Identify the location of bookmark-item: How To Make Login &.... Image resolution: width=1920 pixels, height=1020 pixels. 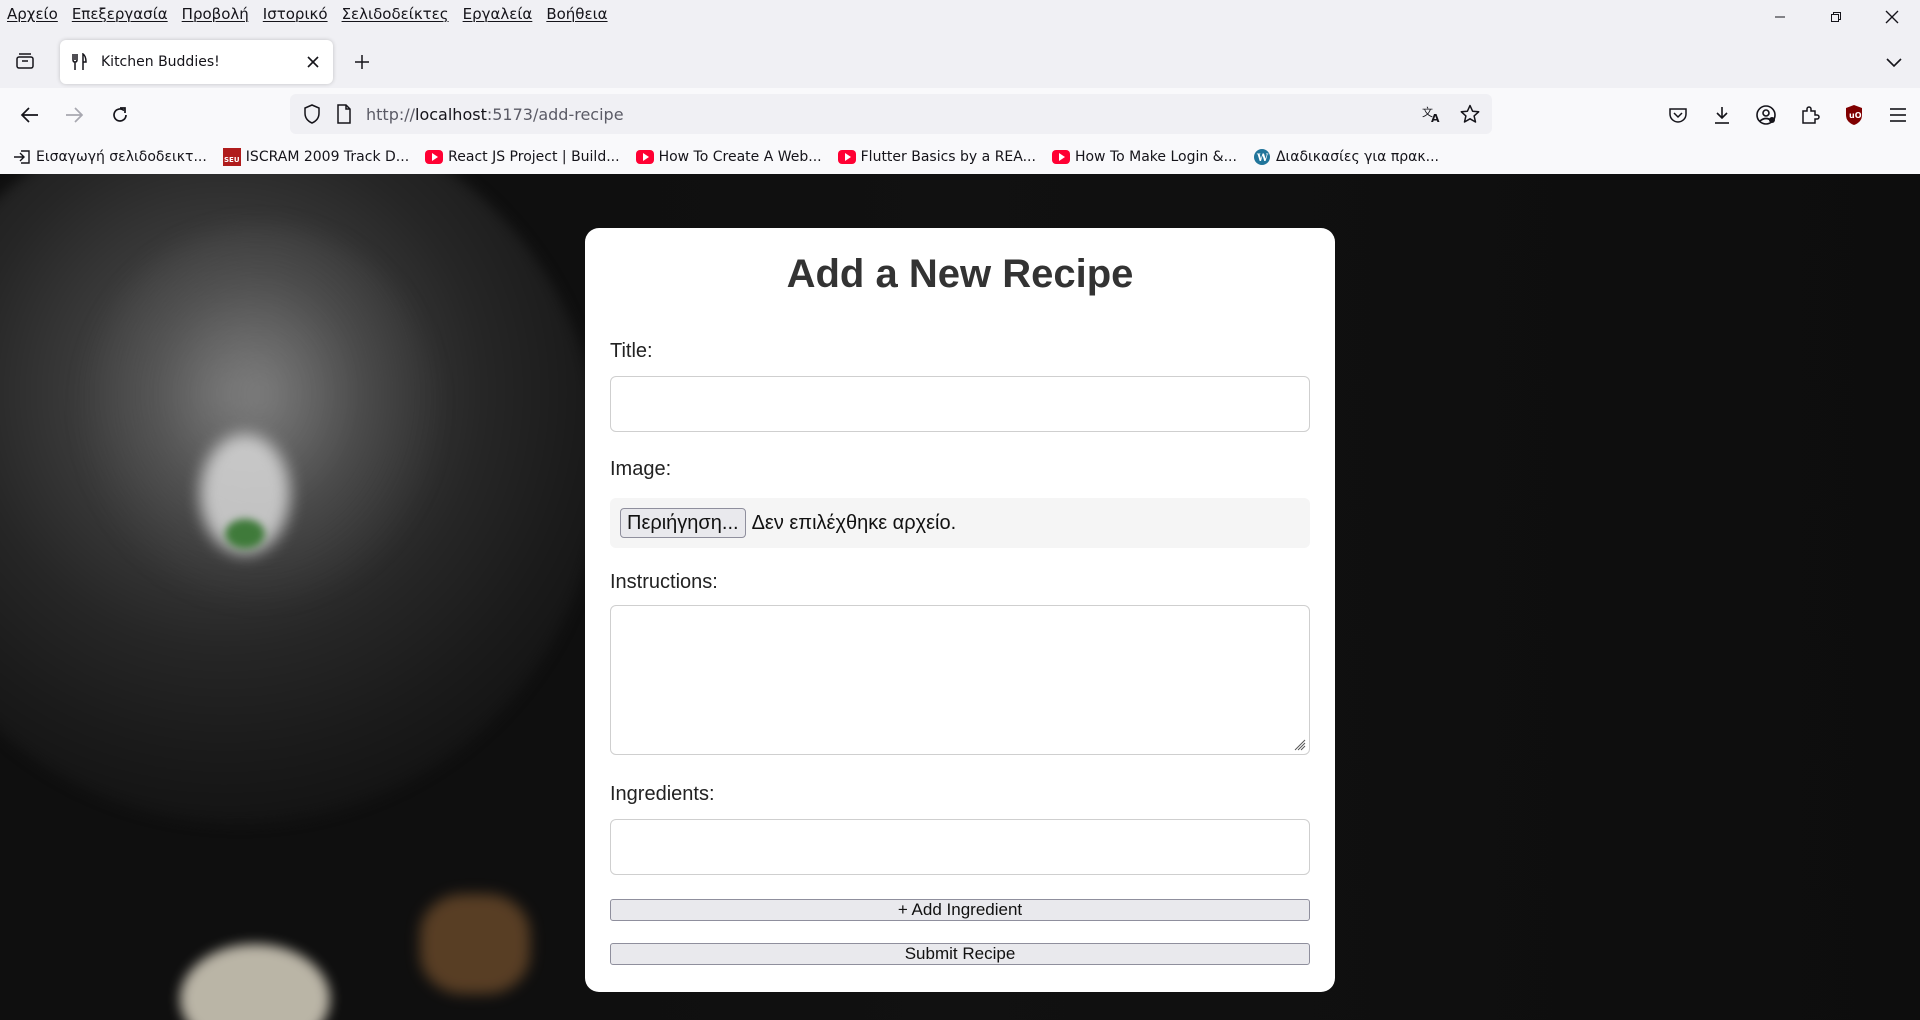
(1144, 157).